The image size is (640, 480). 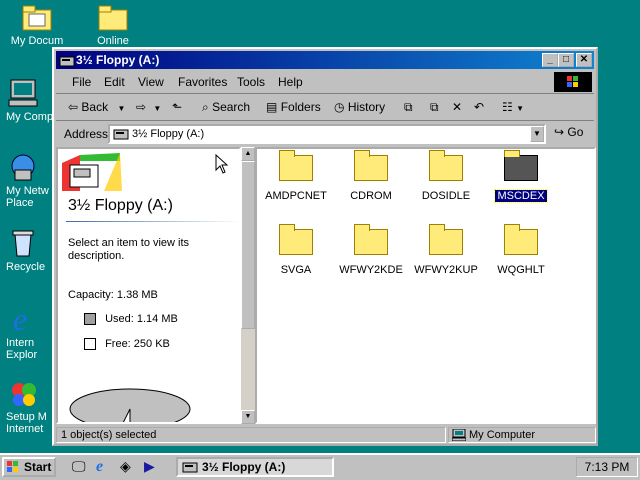 I want to click on desktop-icon-setup-msn: Setup M Internet, so click(x=29, y=406).